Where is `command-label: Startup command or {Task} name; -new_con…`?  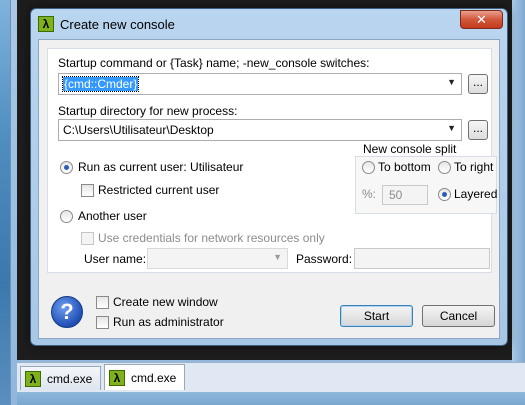 command-label: Startup command or {Task} name; -new_con… is located at coordinates (214, 63).